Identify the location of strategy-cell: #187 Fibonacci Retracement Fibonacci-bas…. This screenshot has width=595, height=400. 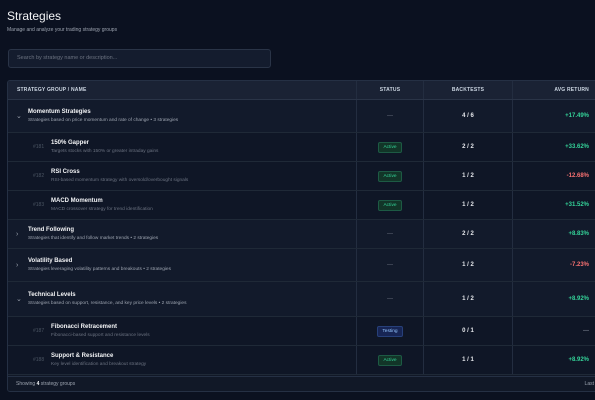
(182, 331).